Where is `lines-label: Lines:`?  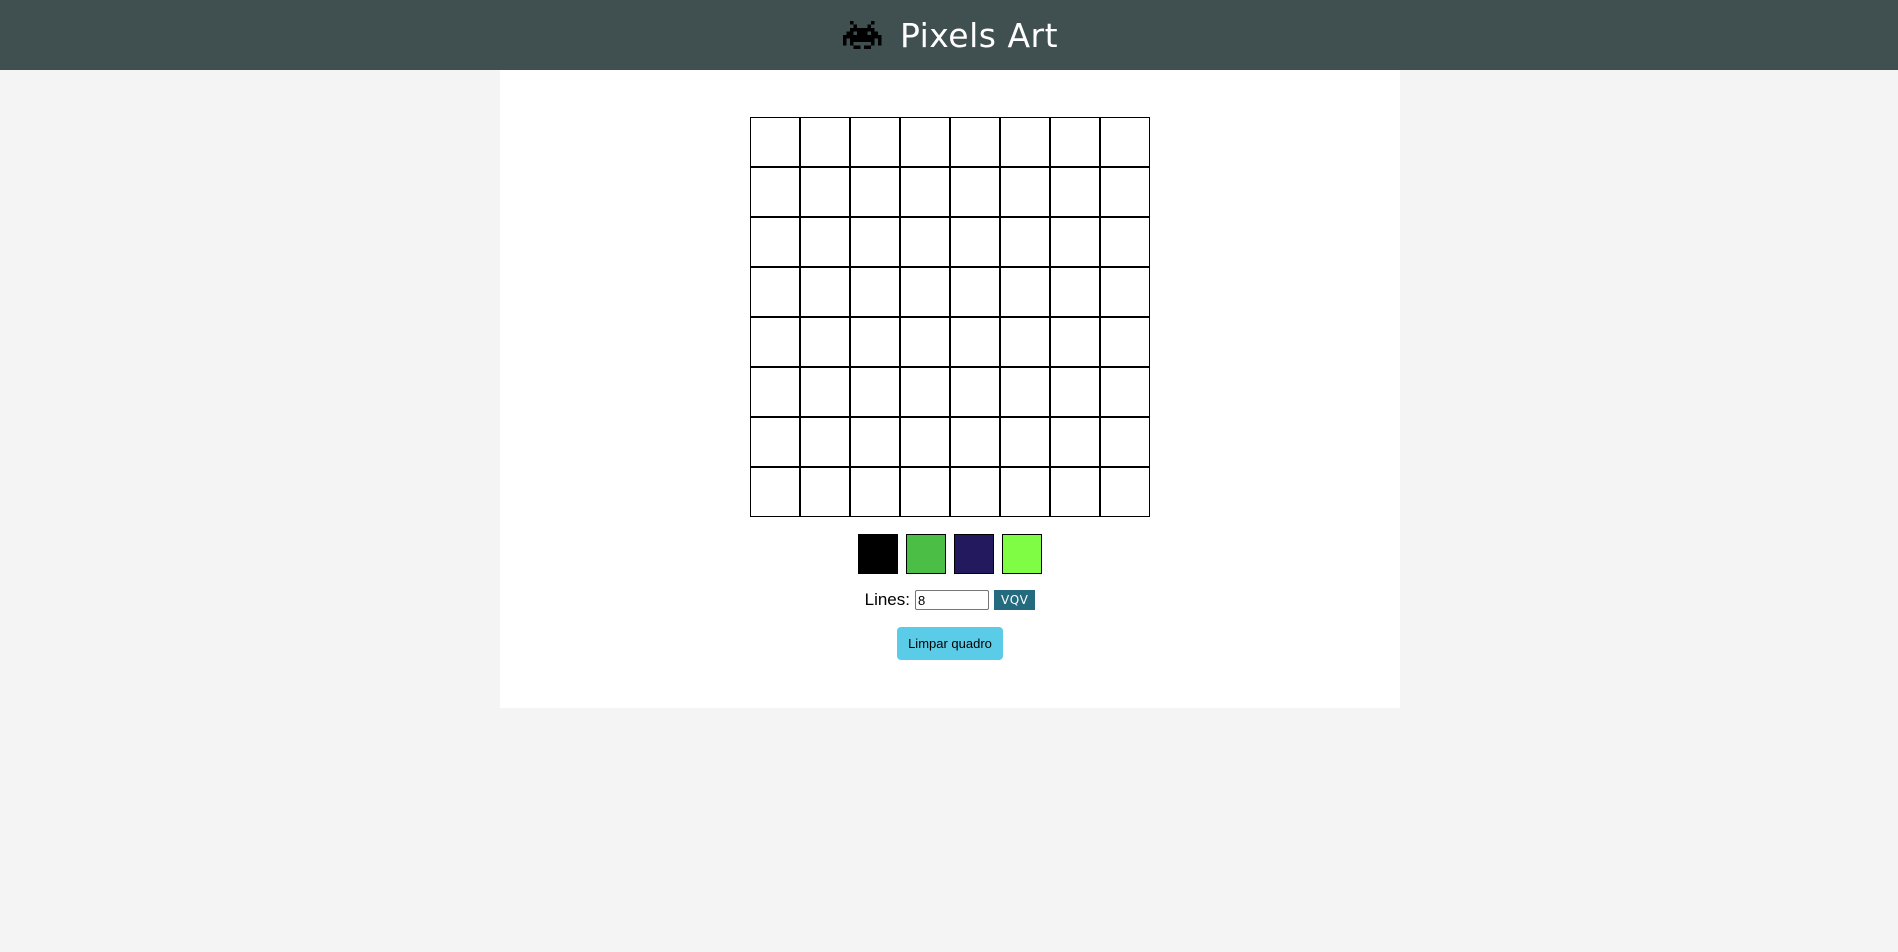 lines-label: Lines: is located at coordinates (887, 599).